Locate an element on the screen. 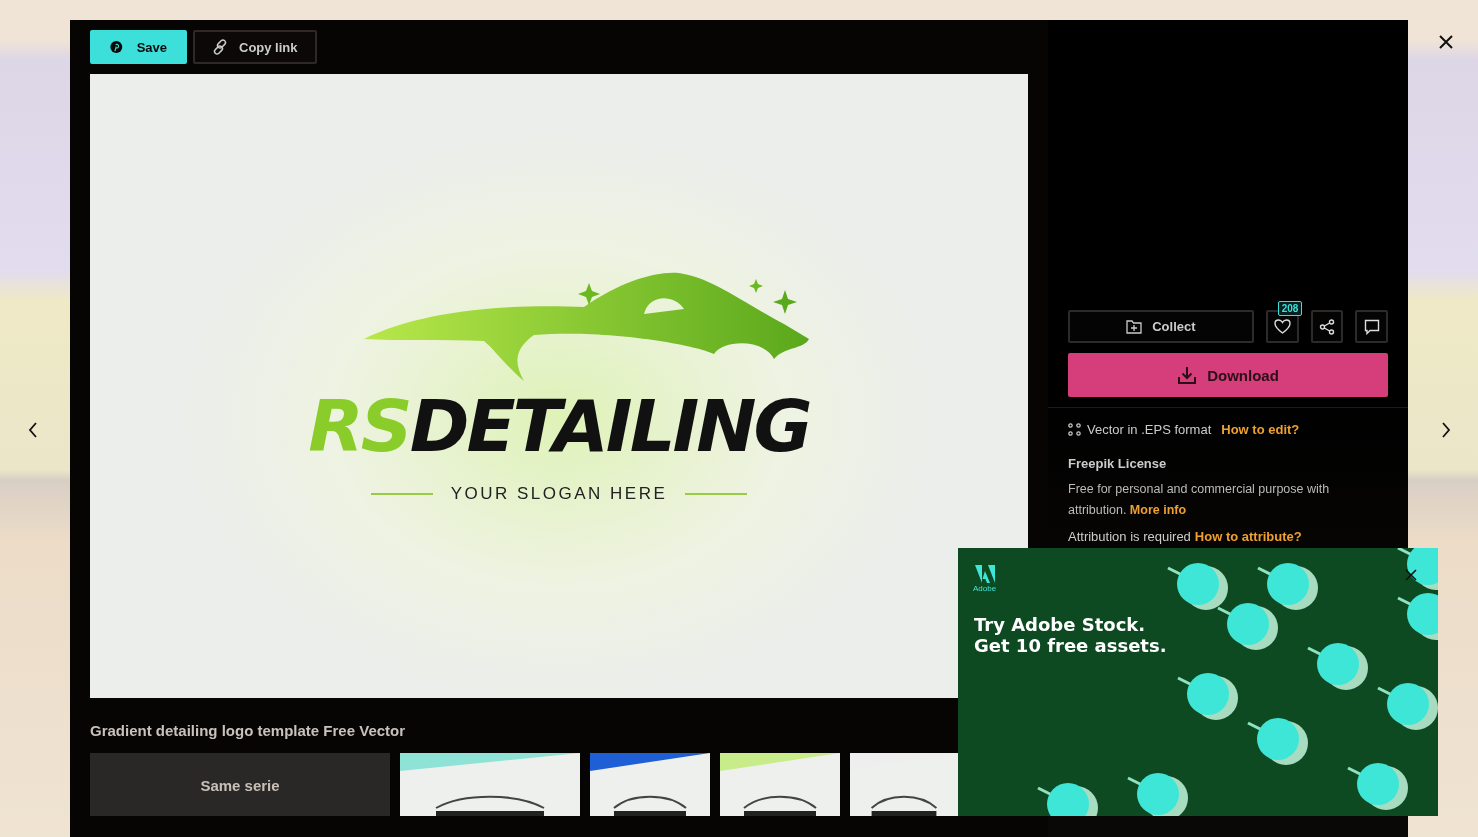 Image resolution: width=1478 pixels, height=837 pixels. license-text: Free for personal and commercial purpose with attribution. More info is located at coordinates (1199, 500).